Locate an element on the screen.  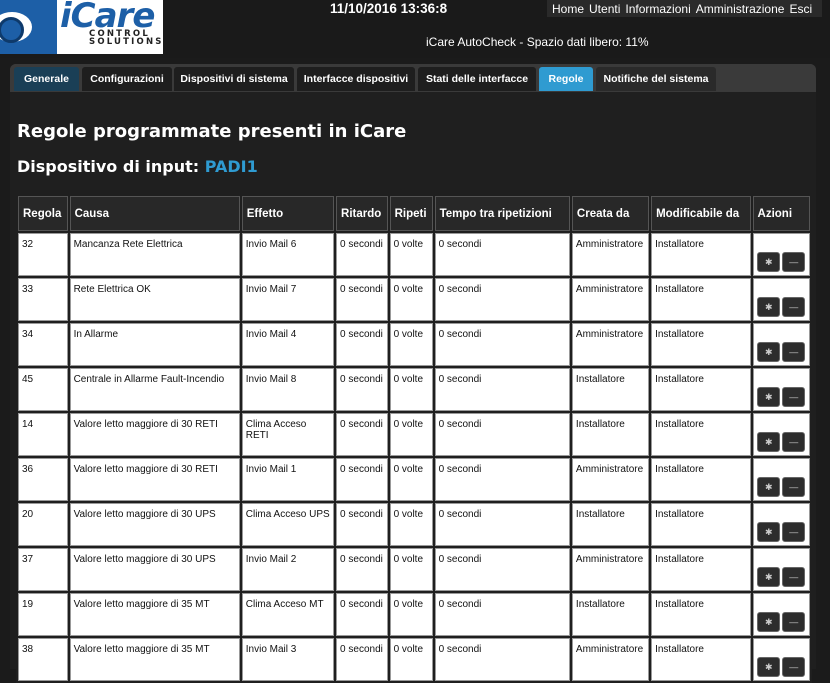
col-creata-da: Creata da is located at coordinates (610, 213).